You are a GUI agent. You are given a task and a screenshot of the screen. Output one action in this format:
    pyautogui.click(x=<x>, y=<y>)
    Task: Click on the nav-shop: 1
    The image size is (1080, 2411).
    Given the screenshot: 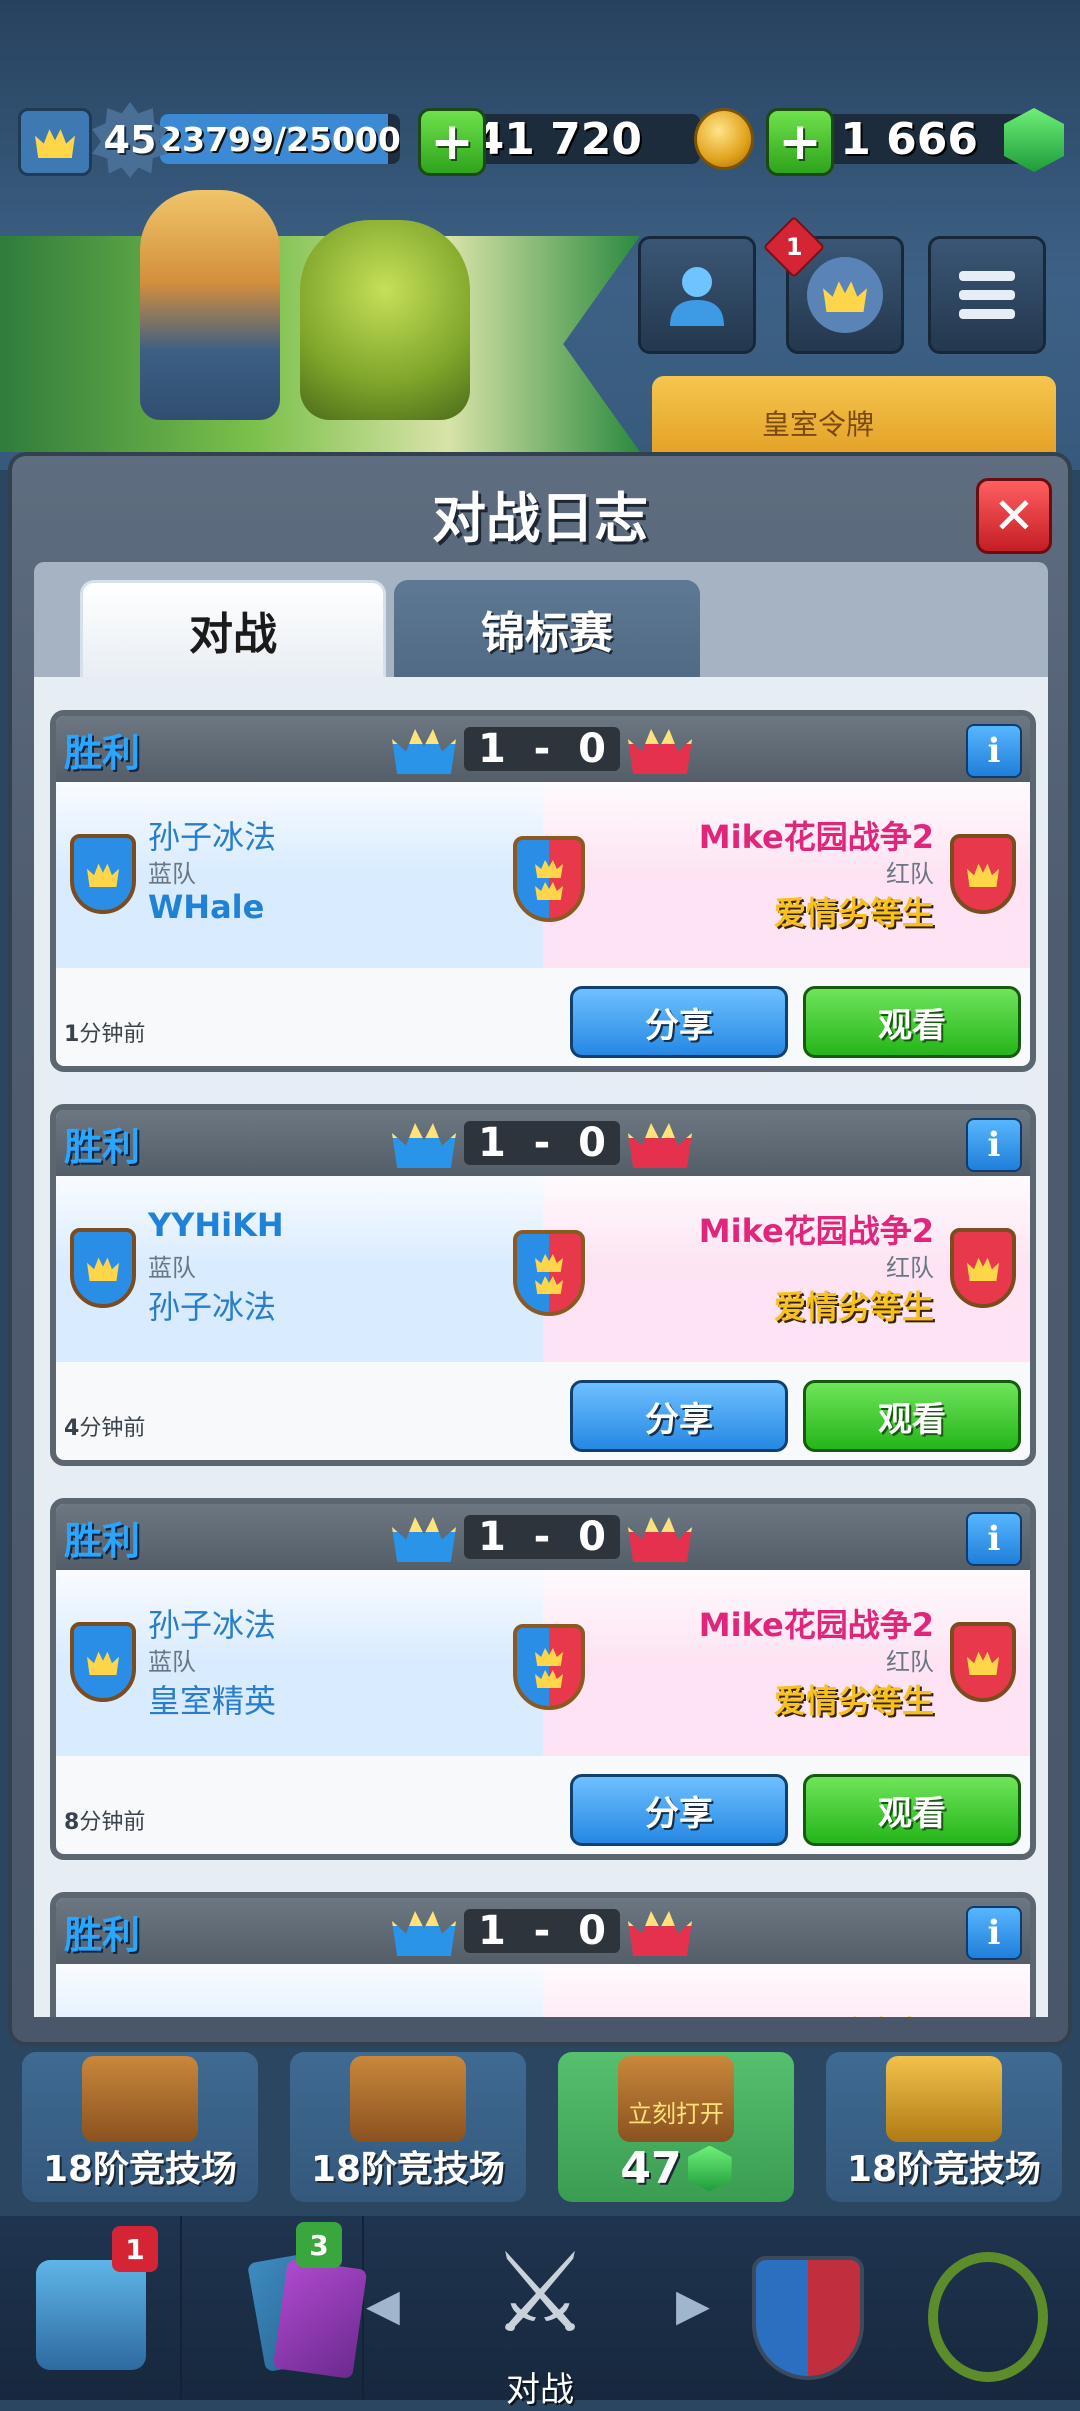 What is the action you would take?
    pyautogui.click(x=91, y=2308)
    